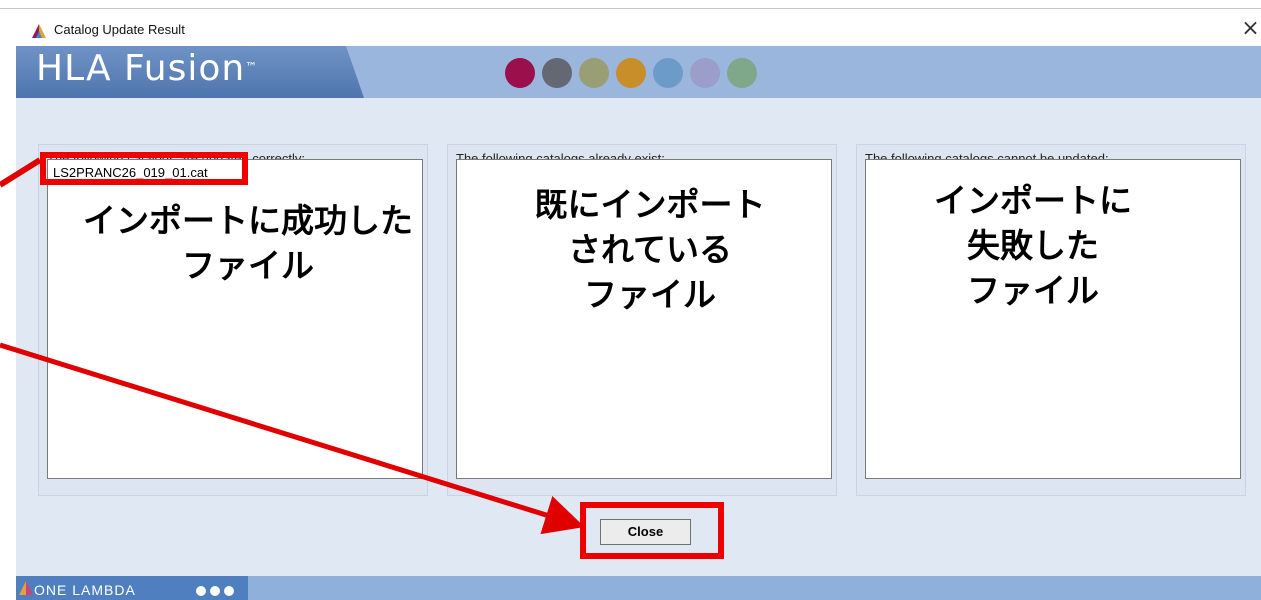  I want to click on annotation-line: インポートに成功した, so click(248, 220).